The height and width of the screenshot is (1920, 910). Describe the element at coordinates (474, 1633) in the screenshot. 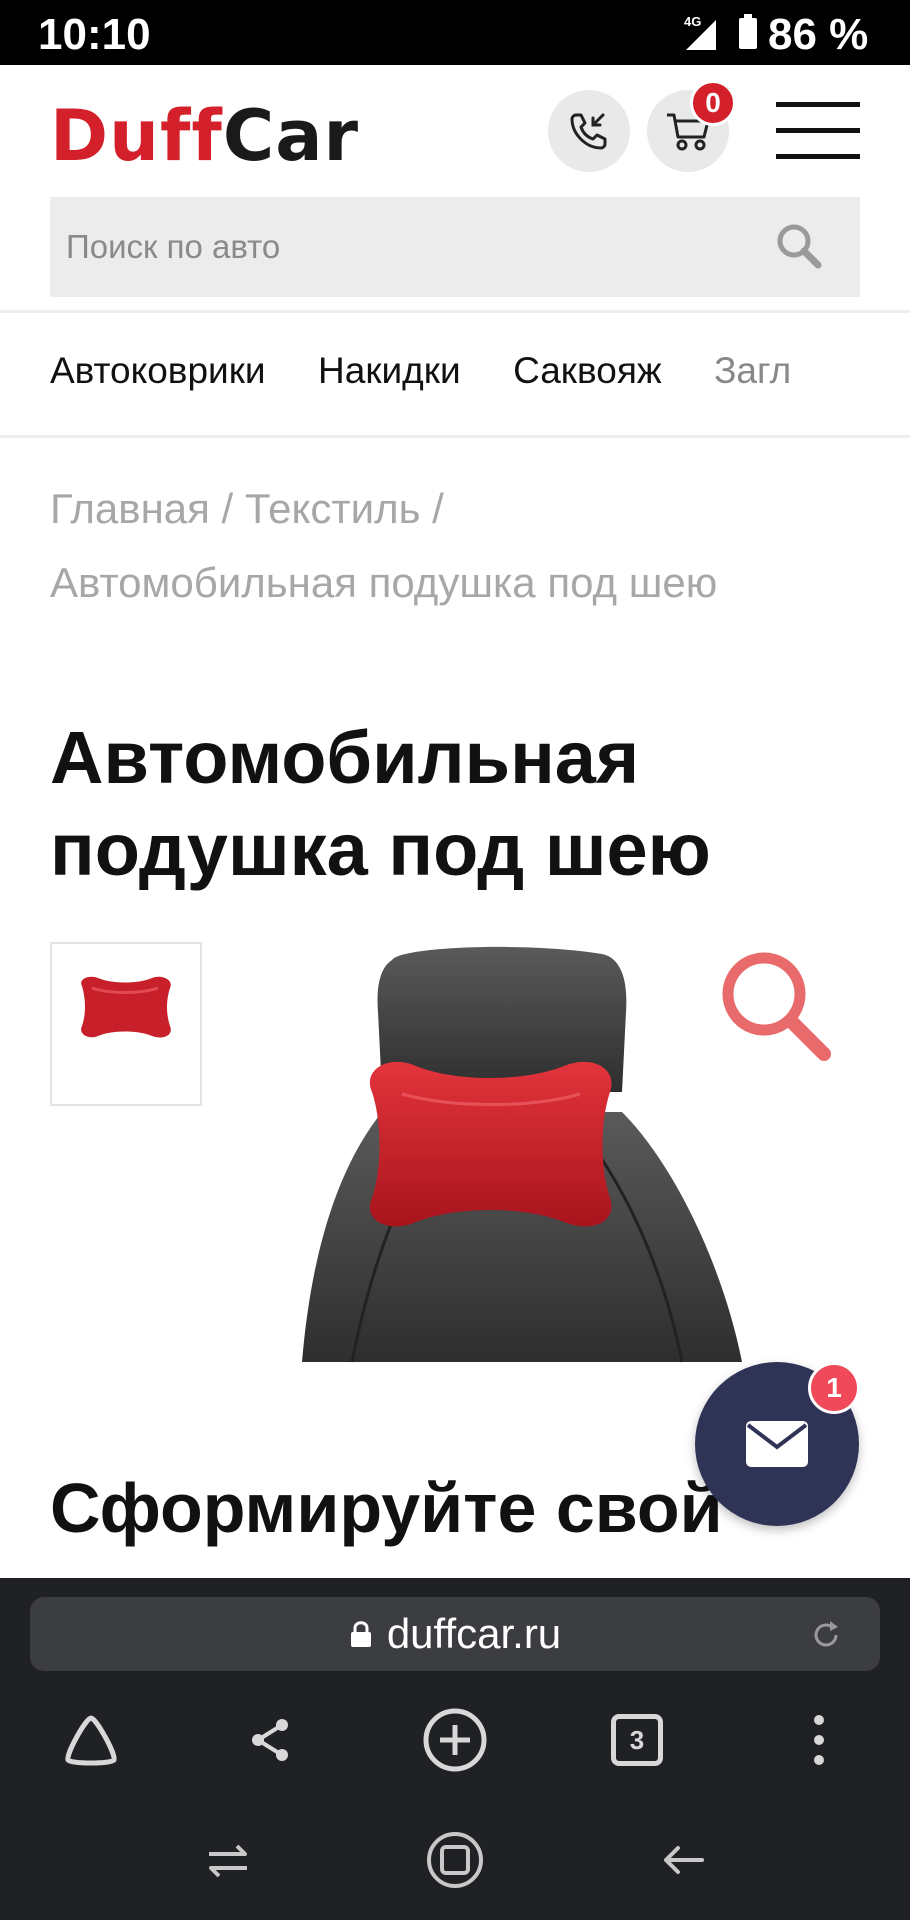

I see `url-text: duffcar.ru` at that location.